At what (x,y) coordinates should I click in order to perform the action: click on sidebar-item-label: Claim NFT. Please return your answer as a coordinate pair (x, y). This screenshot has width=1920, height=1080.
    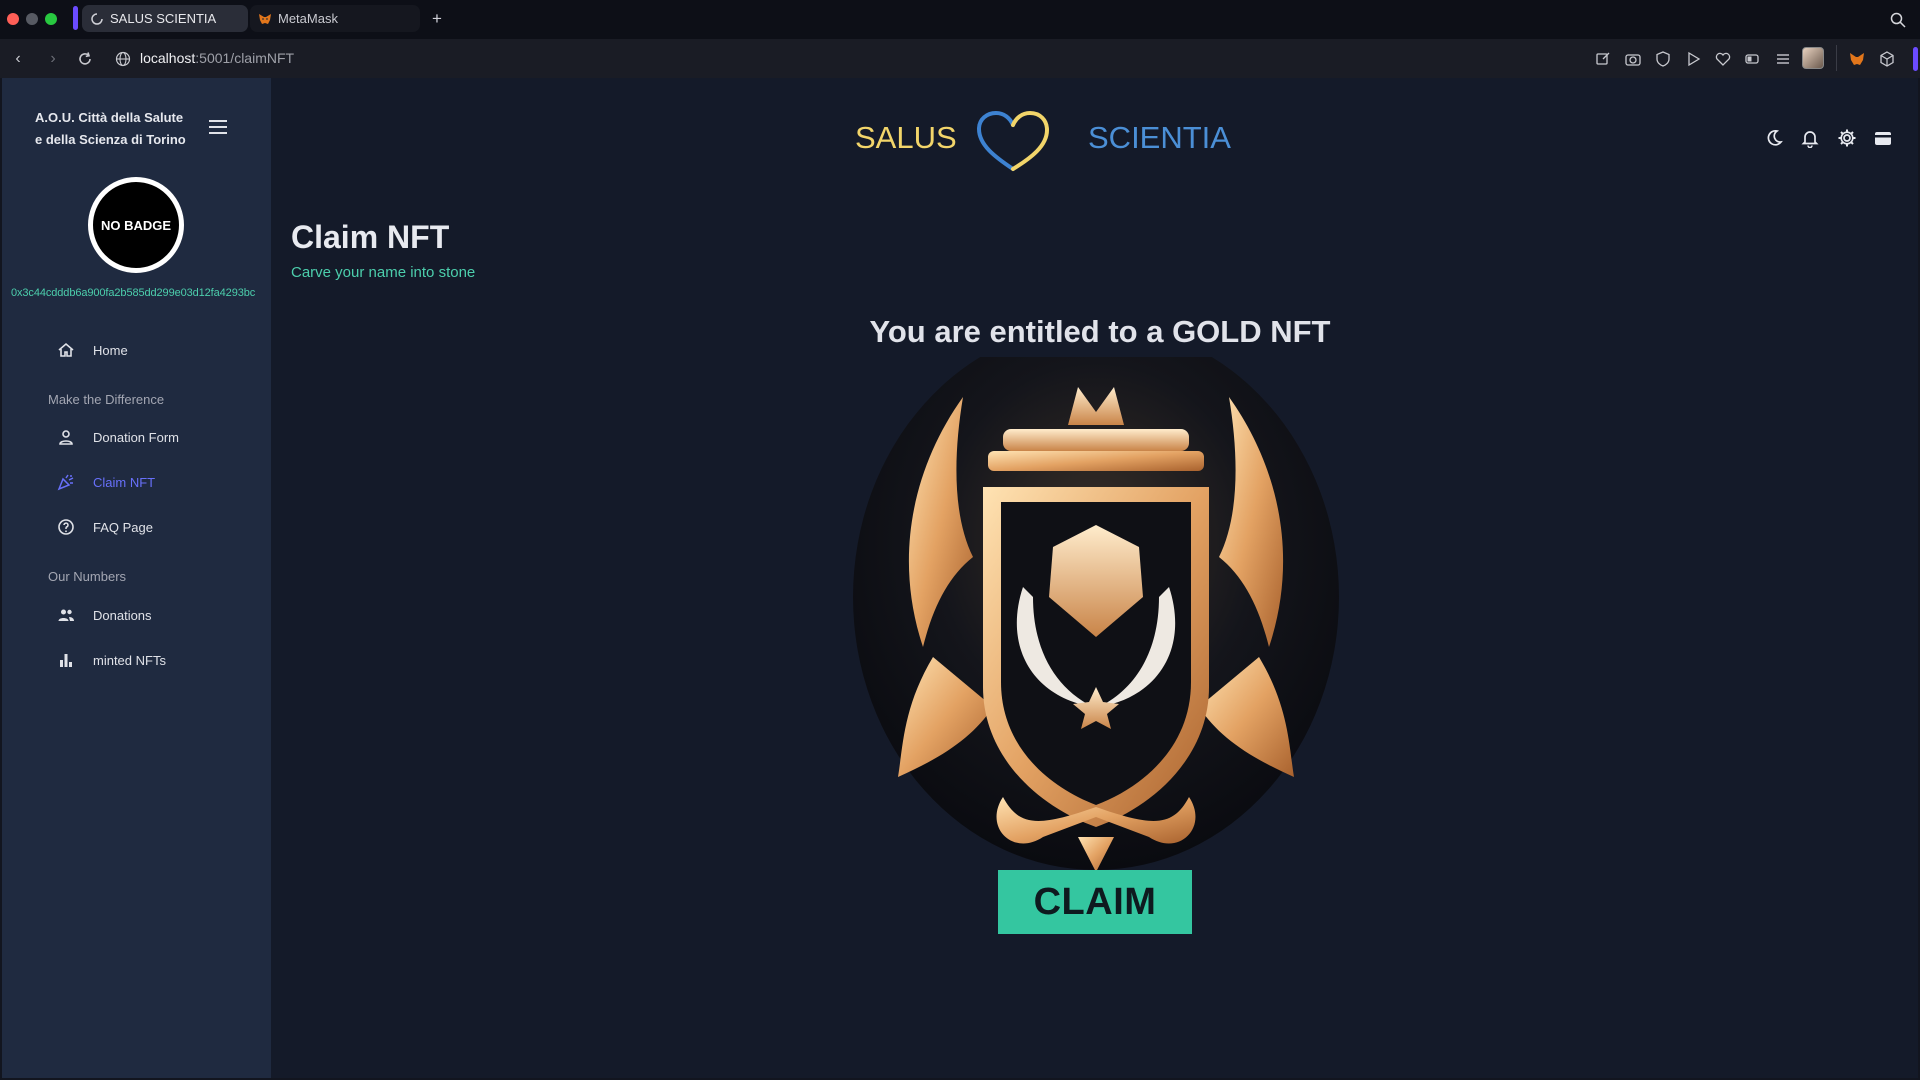
    Looking at the image, I should click on (124, 482).